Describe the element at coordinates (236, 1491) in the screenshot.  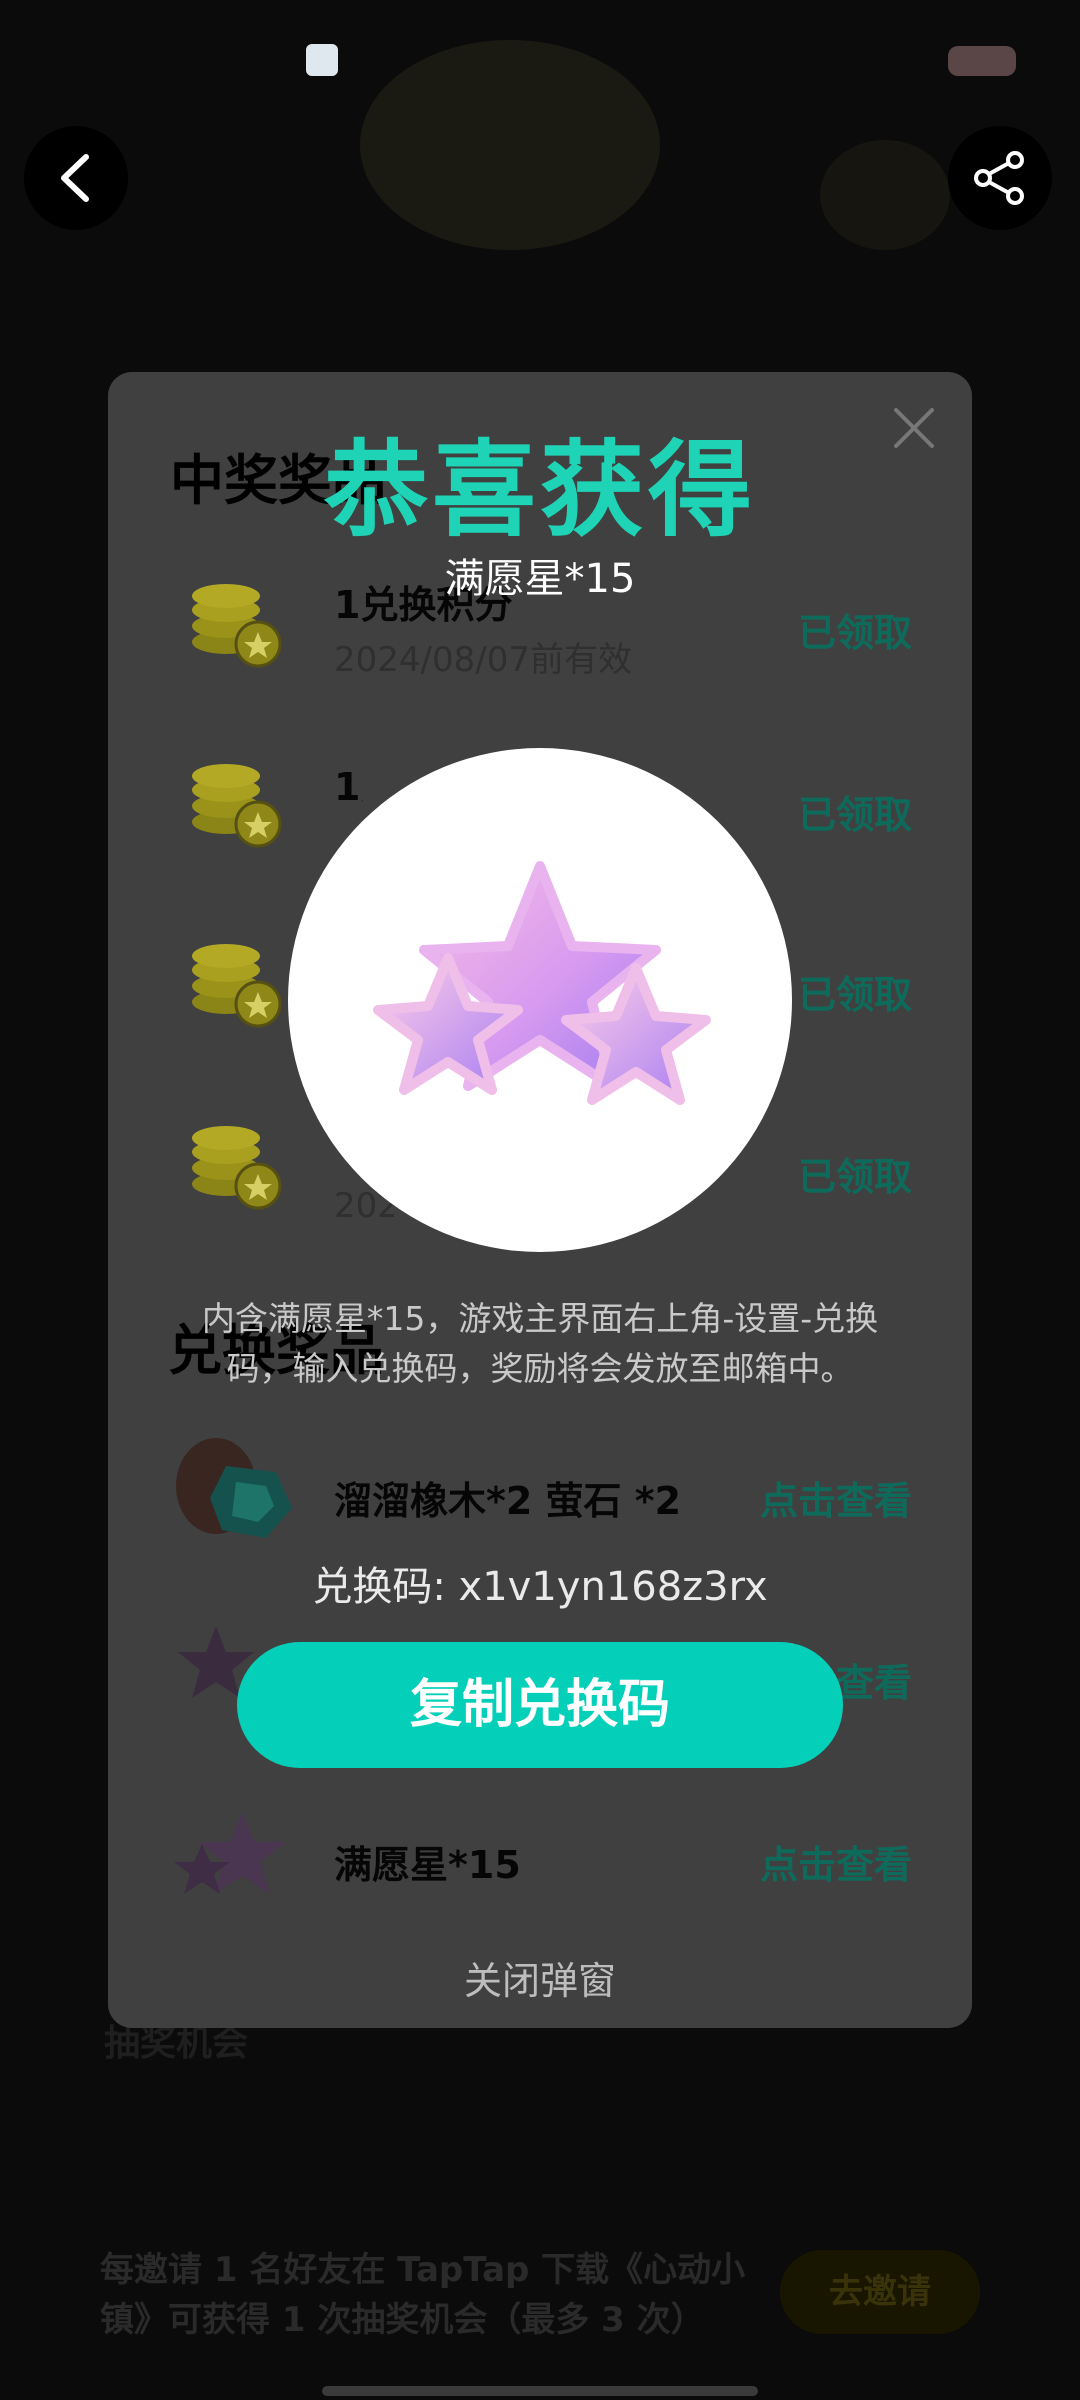
I see `wood-gem-icon` at that location.